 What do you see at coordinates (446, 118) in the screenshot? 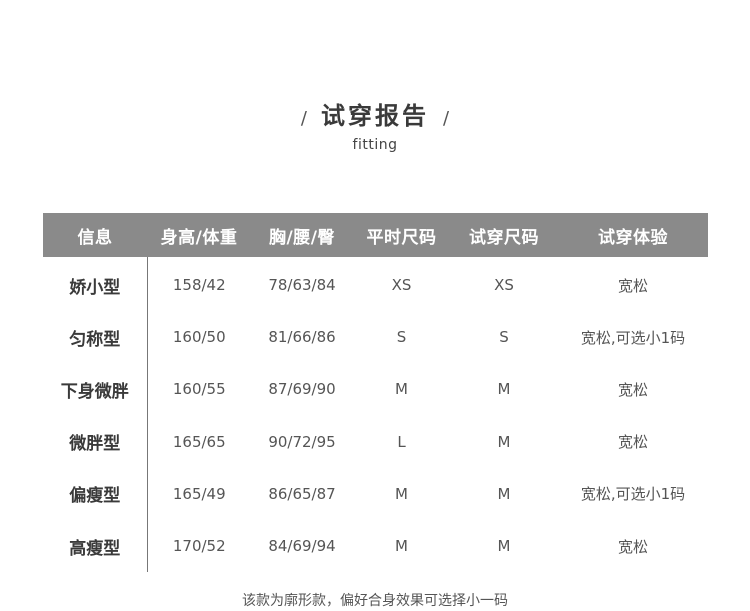
I see `title-slash-right: /` at bounding box center [446, 118].